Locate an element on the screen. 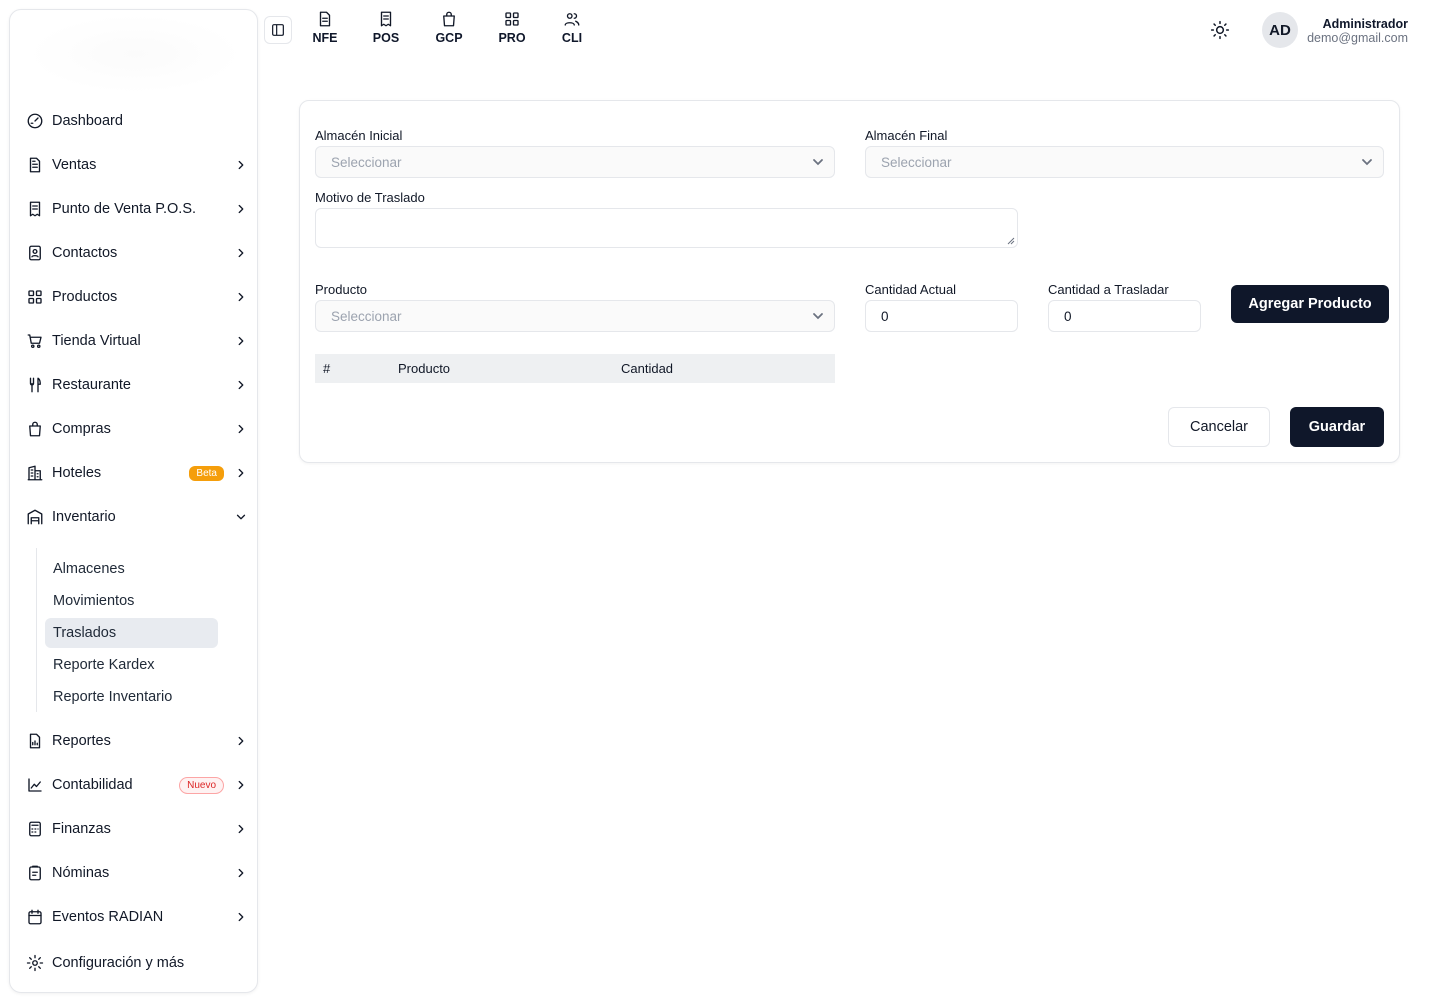  sub-item-movimientos: Movimientos is located at coordinates (131, 601).